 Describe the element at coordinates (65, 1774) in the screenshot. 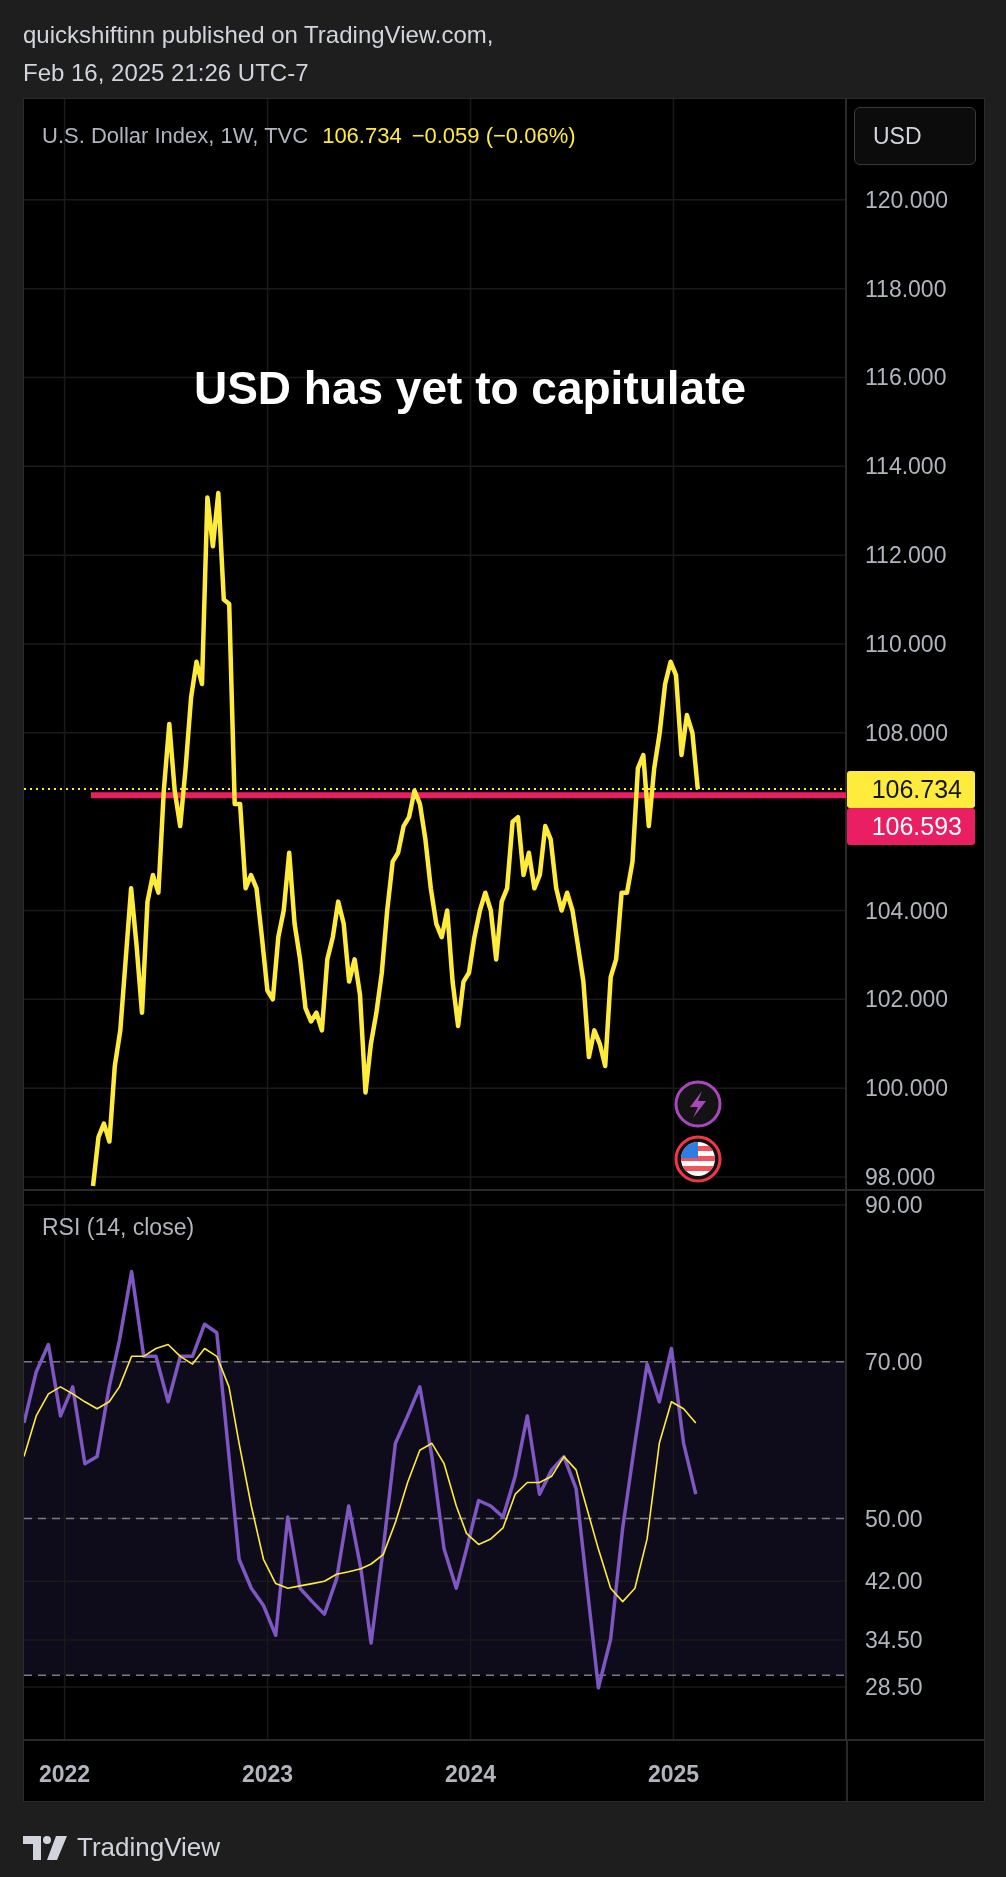

I see `time-axis-label: 2022` at that location.